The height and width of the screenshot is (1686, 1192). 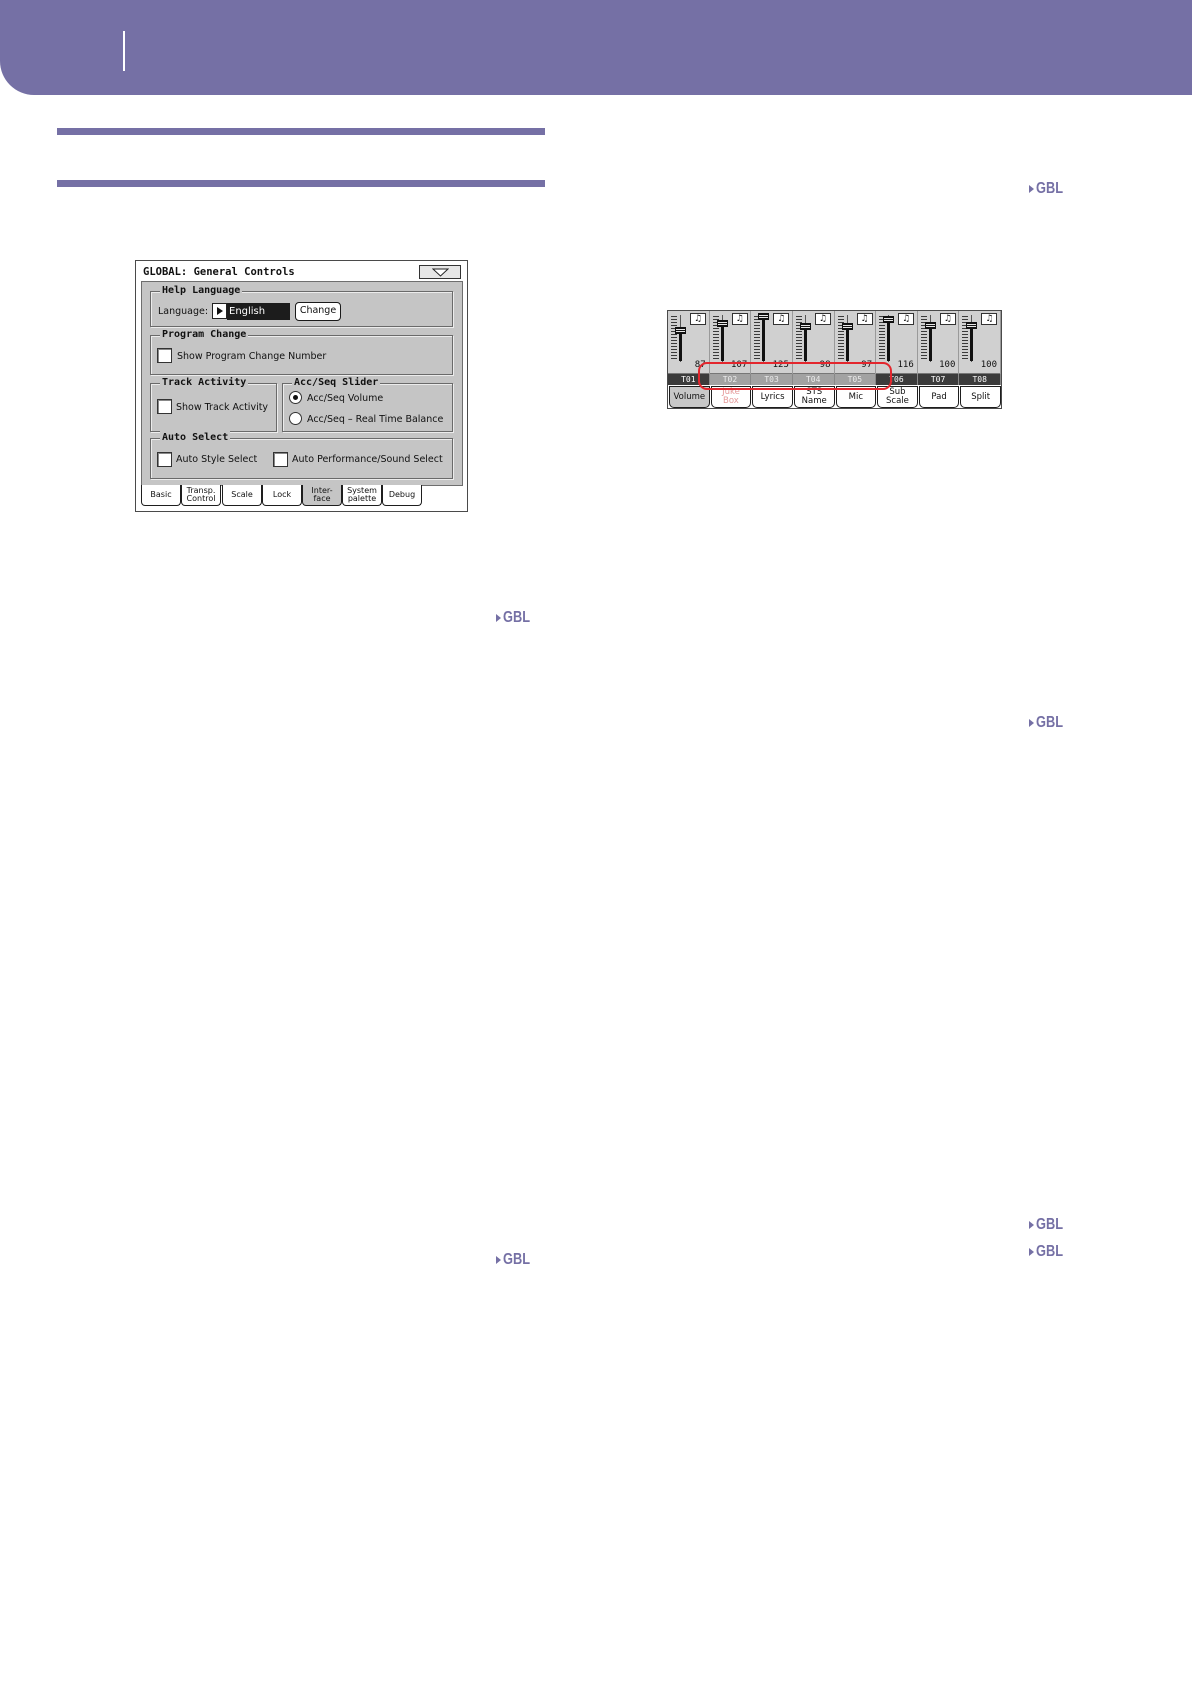 I want to click on track-label: T05, so click(x=855, y=379).